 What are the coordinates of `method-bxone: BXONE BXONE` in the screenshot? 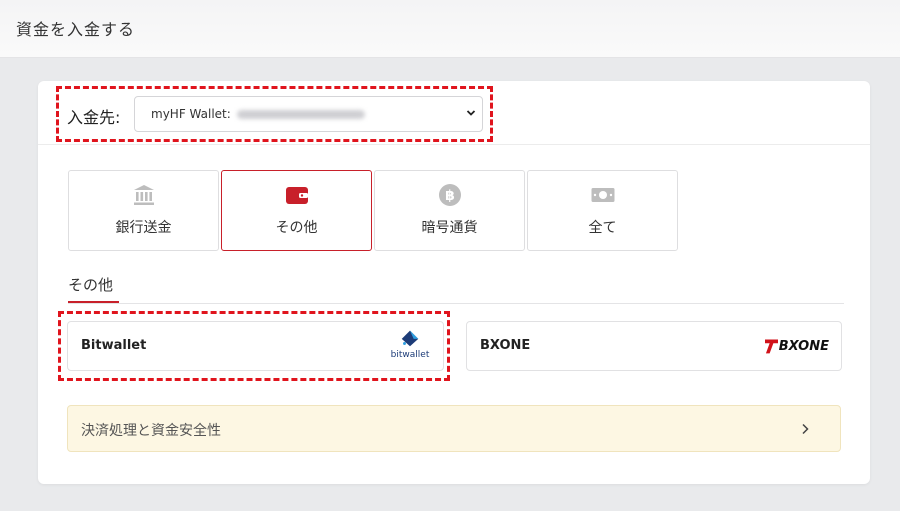 It's located at (654, 346).